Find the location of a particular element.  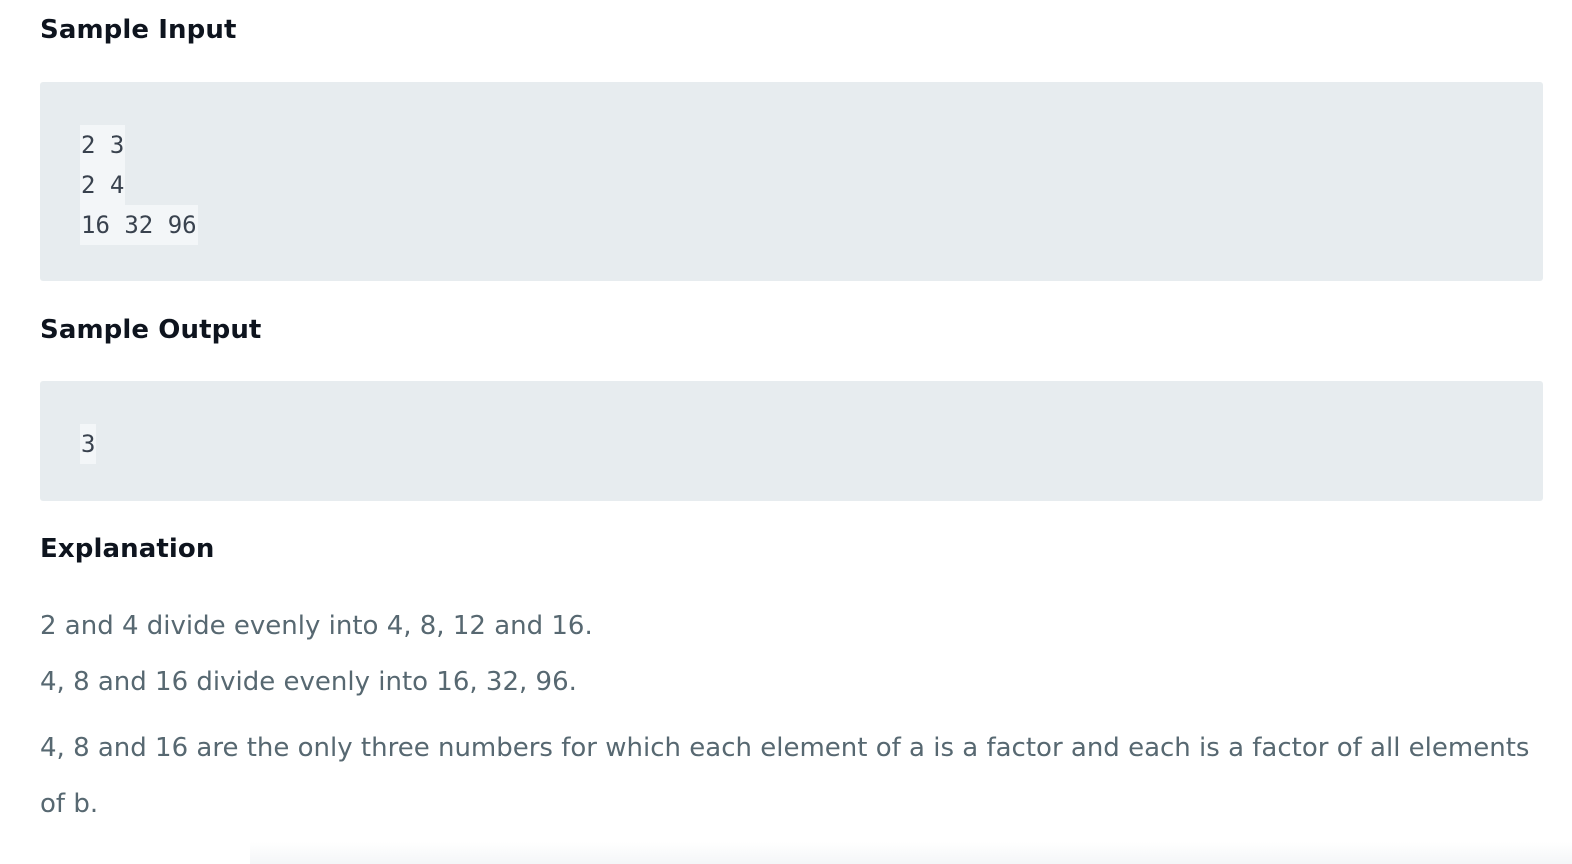

sample-output-block: 3 is located at coordinates (791, 441).